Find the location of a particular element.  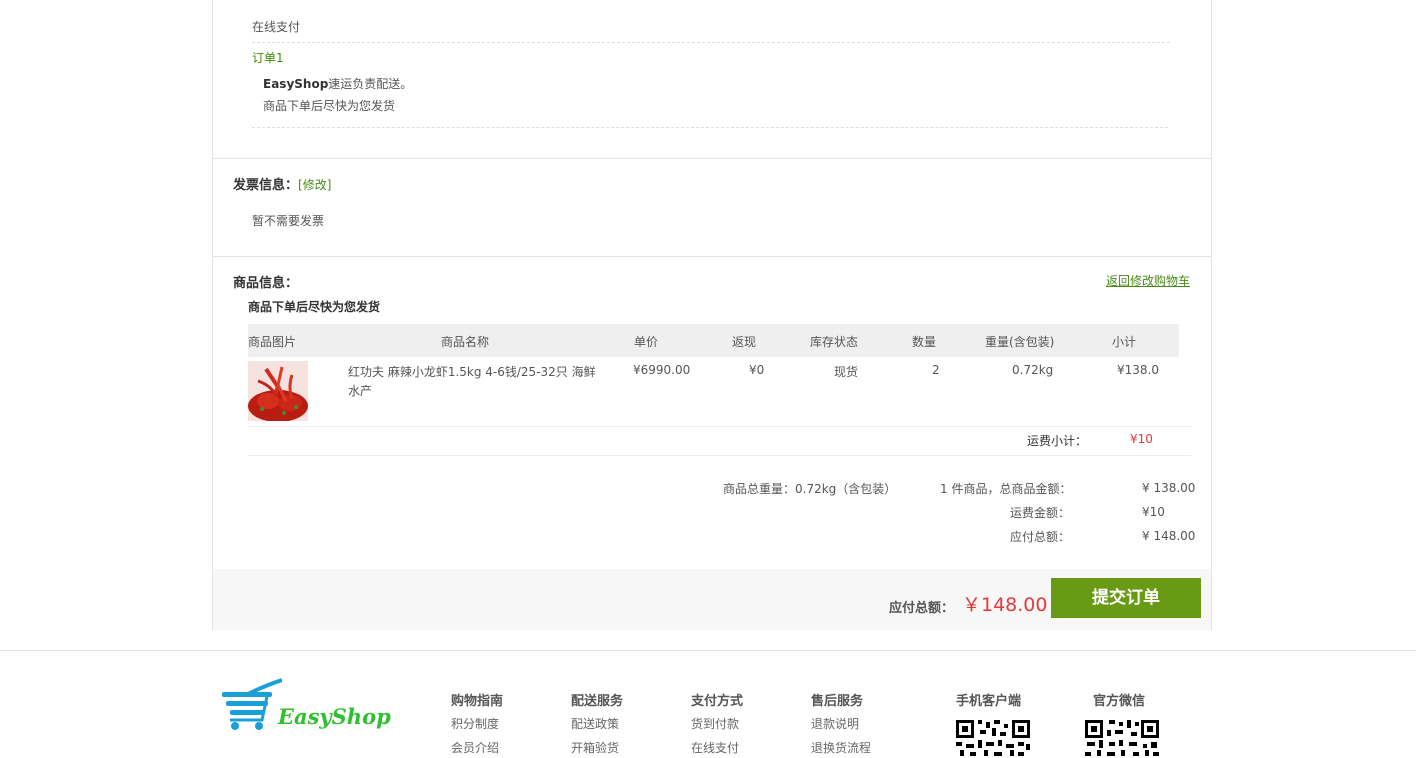

product-stock: 现货 is located at coordinates (846, 372).